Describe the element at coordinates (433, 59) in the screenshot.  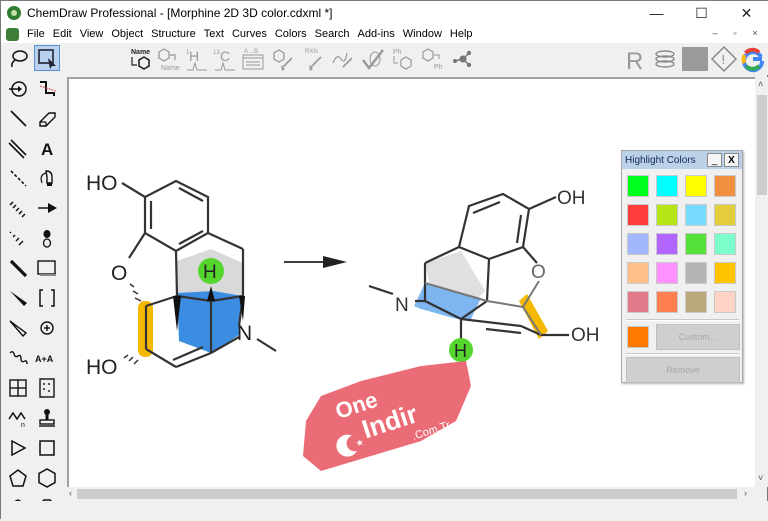
I see `contract-label-button: Ph` at that location.